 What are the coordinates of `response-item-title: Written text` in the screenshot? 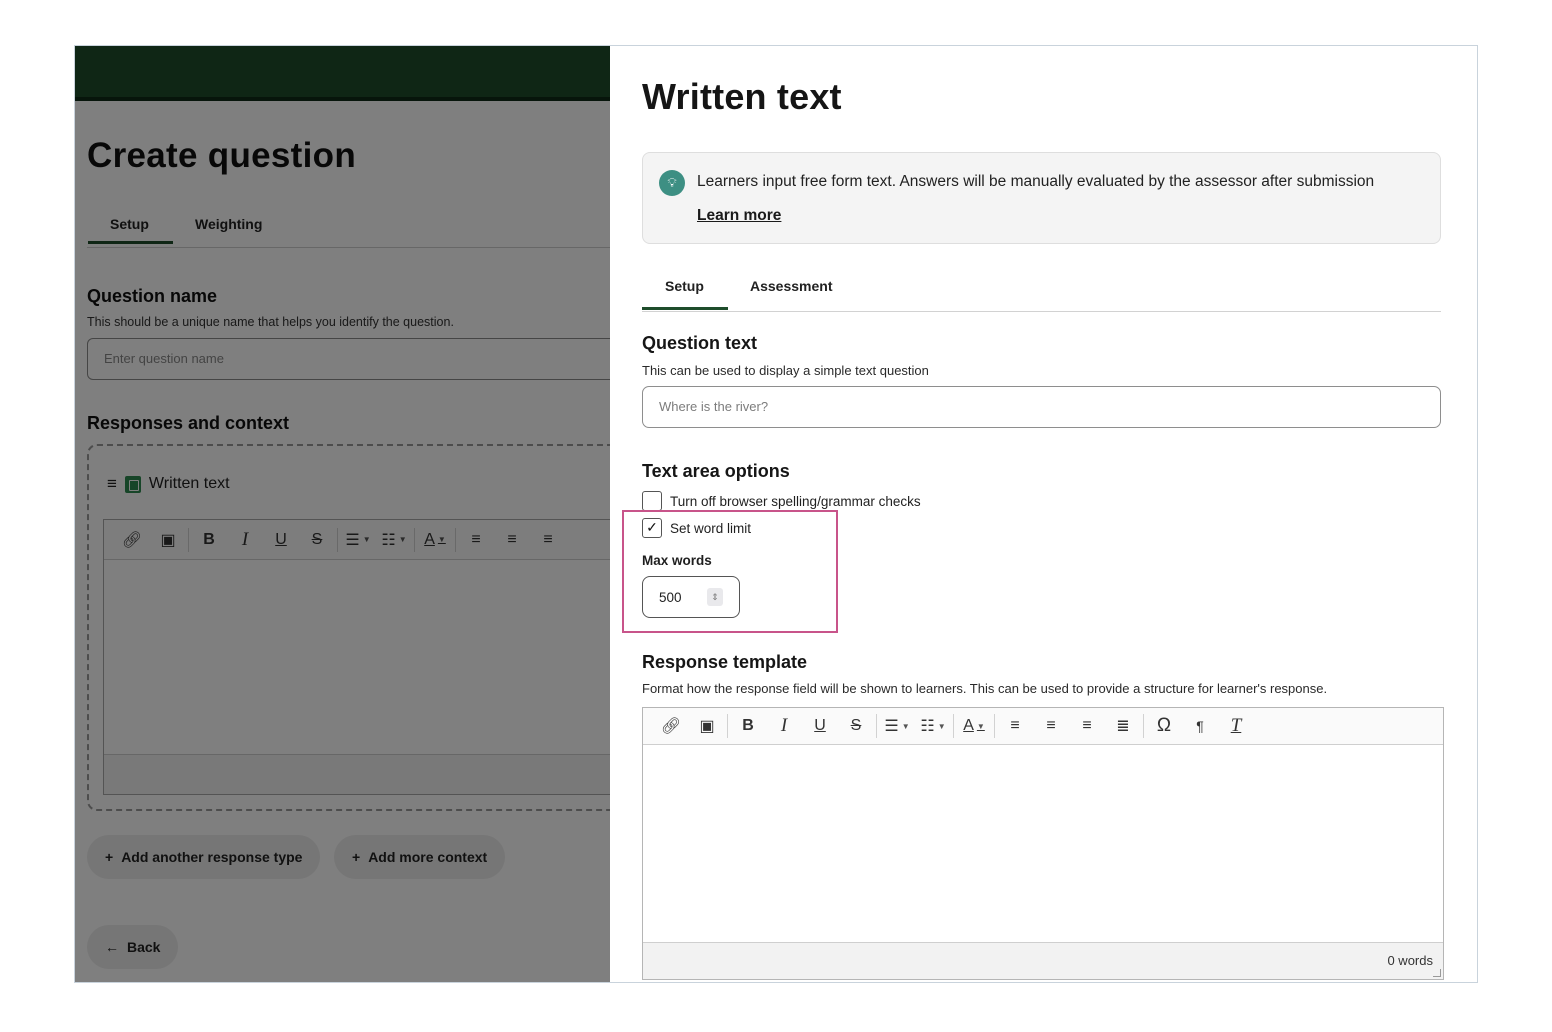 It's located at (189, 483).